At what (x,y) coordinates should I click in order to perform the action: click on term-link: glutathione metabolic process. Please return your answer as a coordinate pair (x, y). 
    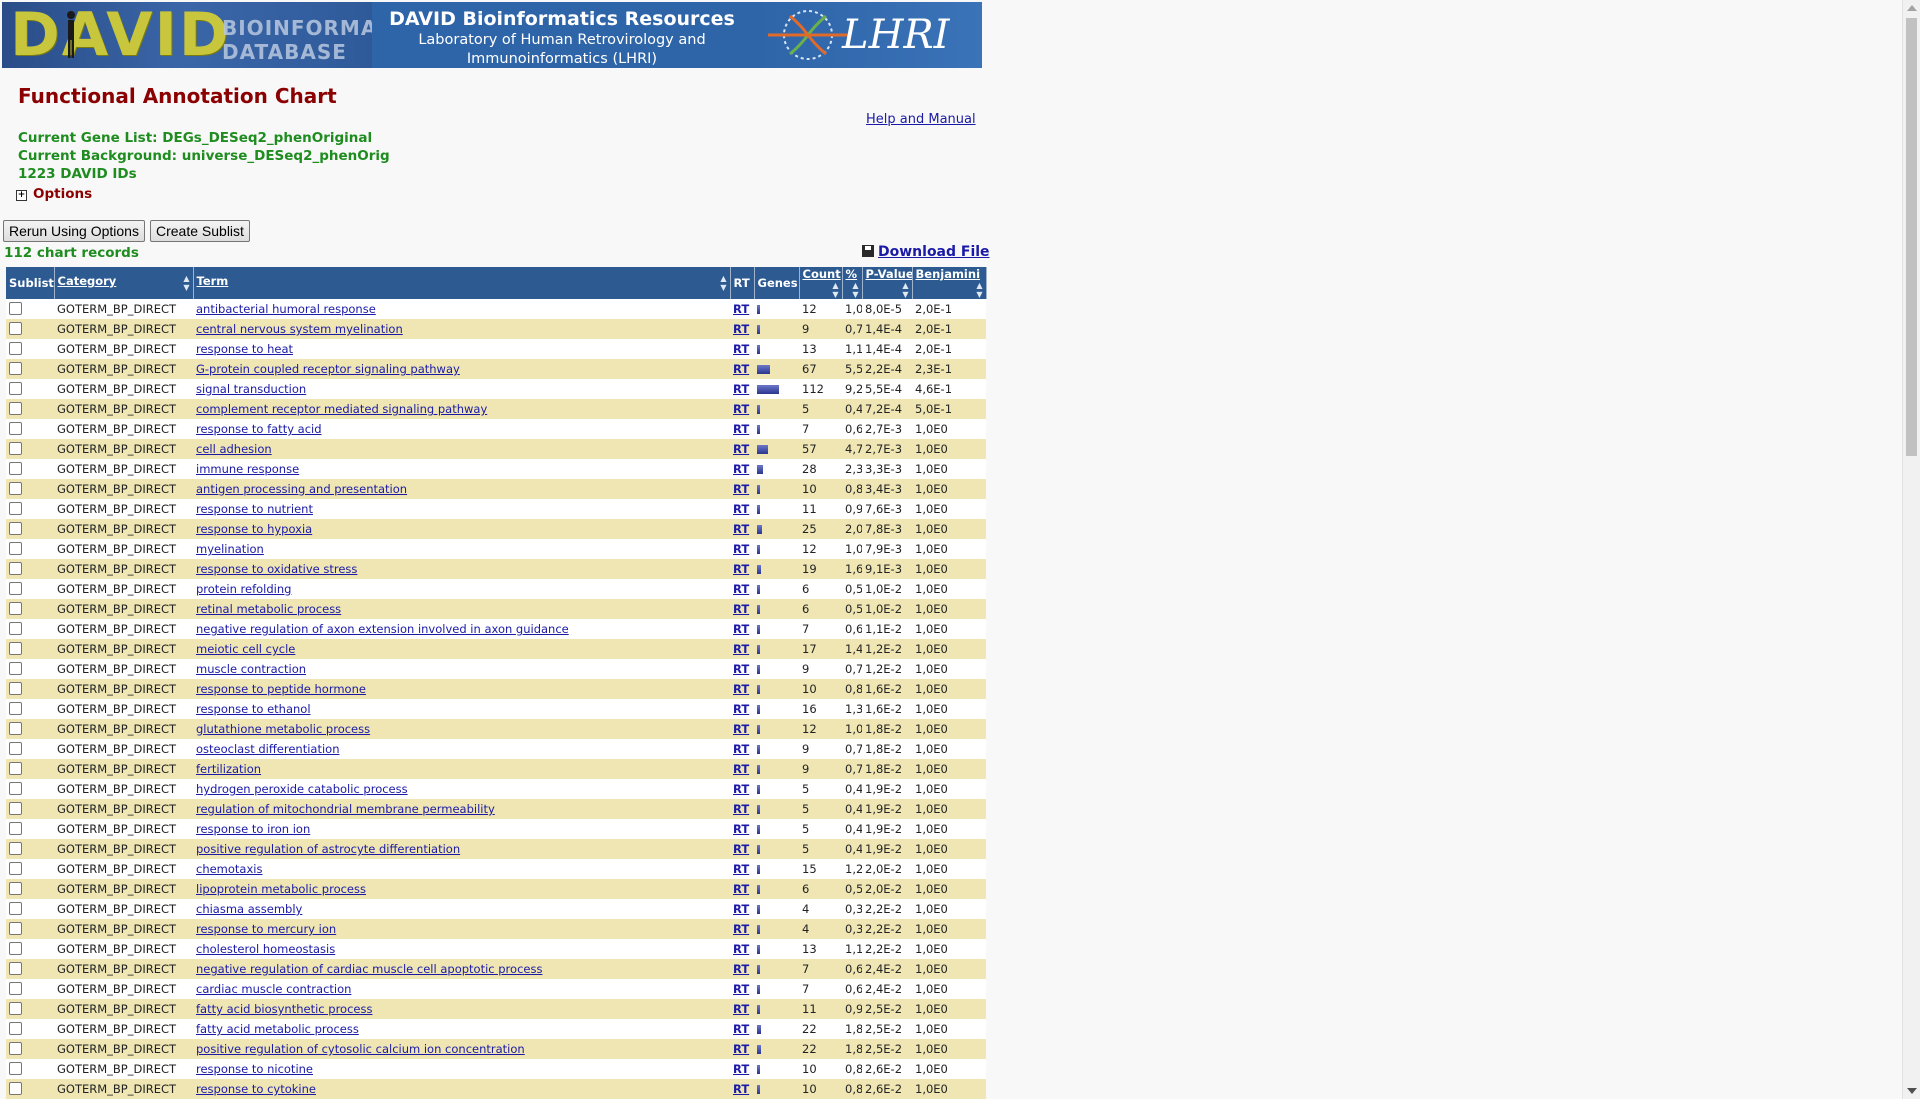
    Looking at the image, I should click on (283, 729).